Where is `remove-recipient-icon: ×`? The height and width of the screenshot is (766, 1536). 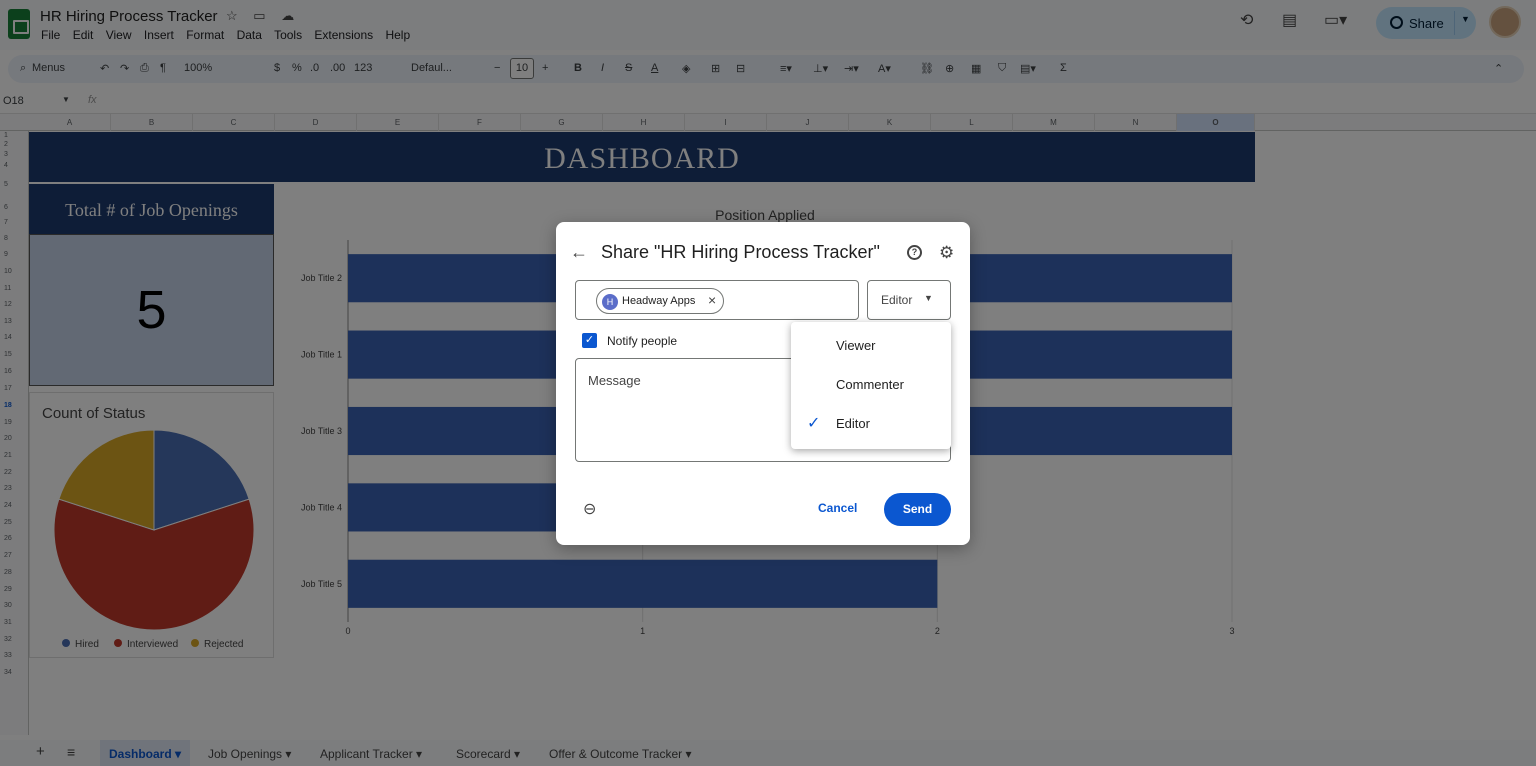 remove-recipient-icon: × is located at coordinates (712, 300).